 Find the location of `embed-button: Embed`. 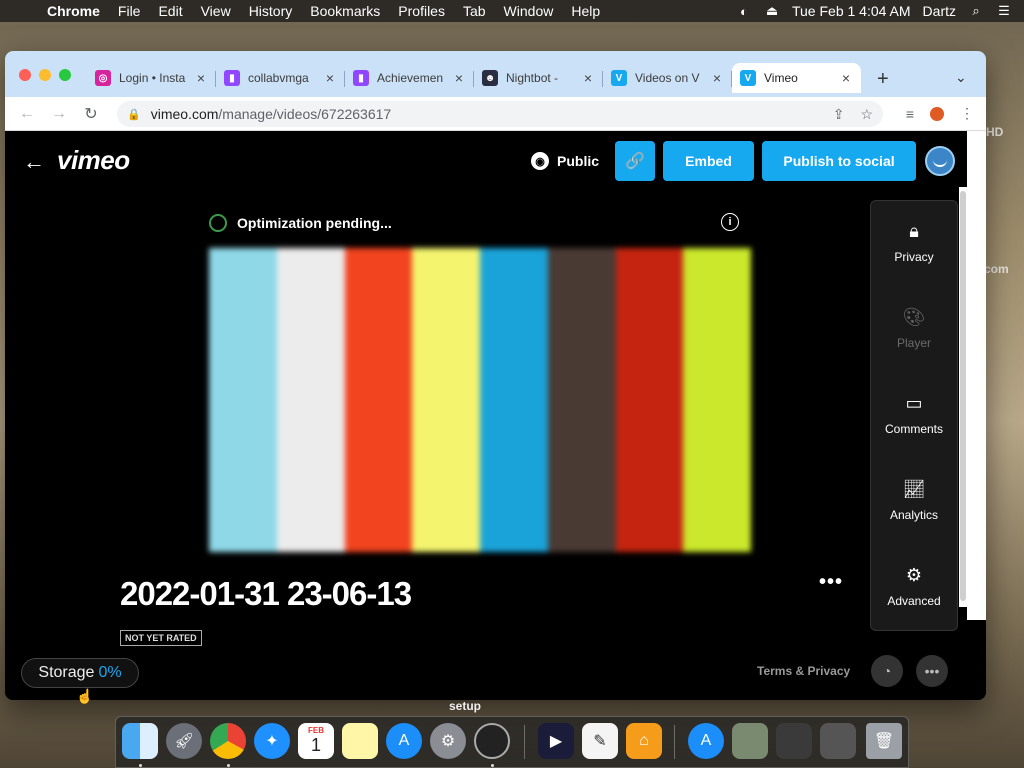

embed-button: Embed is located at coordinates (708, 161).